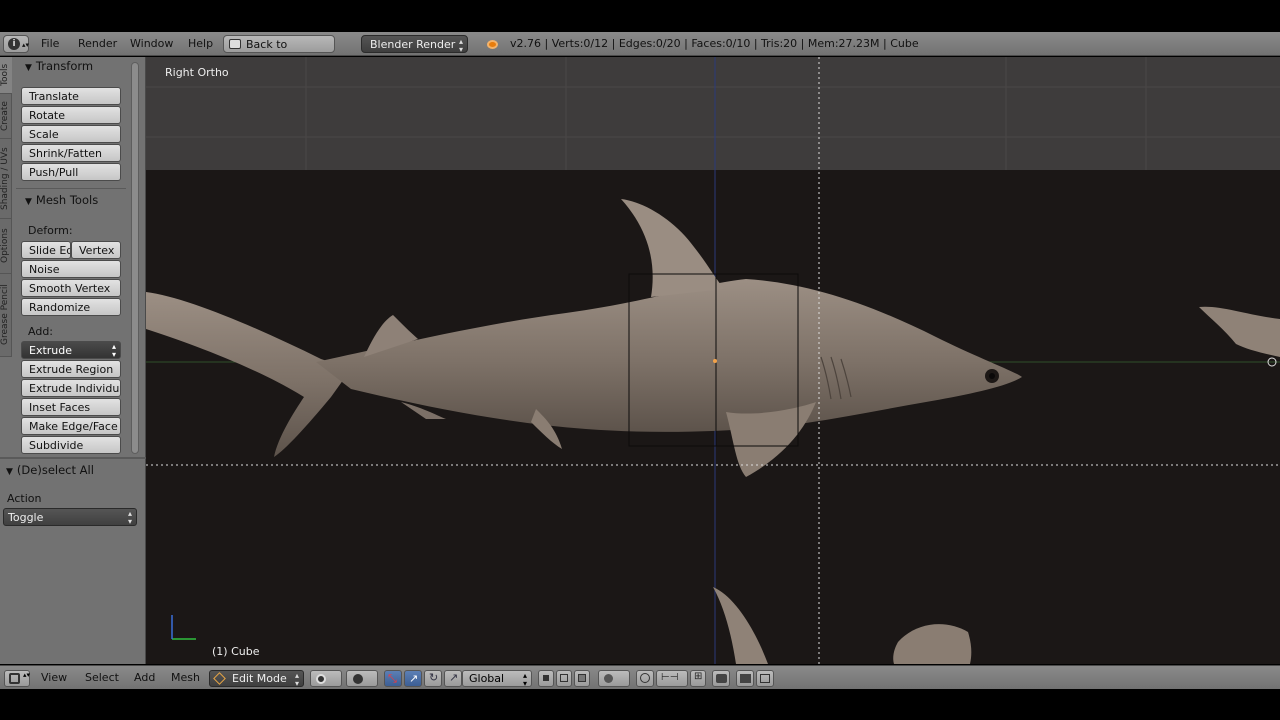  What do you see at coordinates (6, 75) in the screenshot?
I see `tab-tools: Tools` at bounding box center [6, 75].